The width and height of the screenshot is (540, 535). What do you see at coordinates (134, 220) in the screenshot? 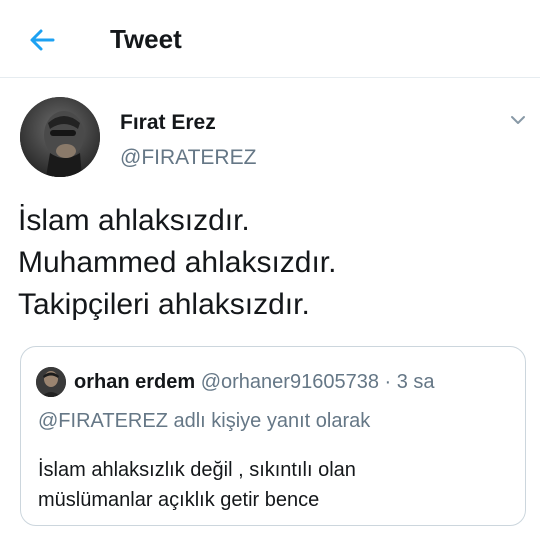
I see `tweet-text-line: İslam ahlaksızdır.` at bounding box center [134, 220].